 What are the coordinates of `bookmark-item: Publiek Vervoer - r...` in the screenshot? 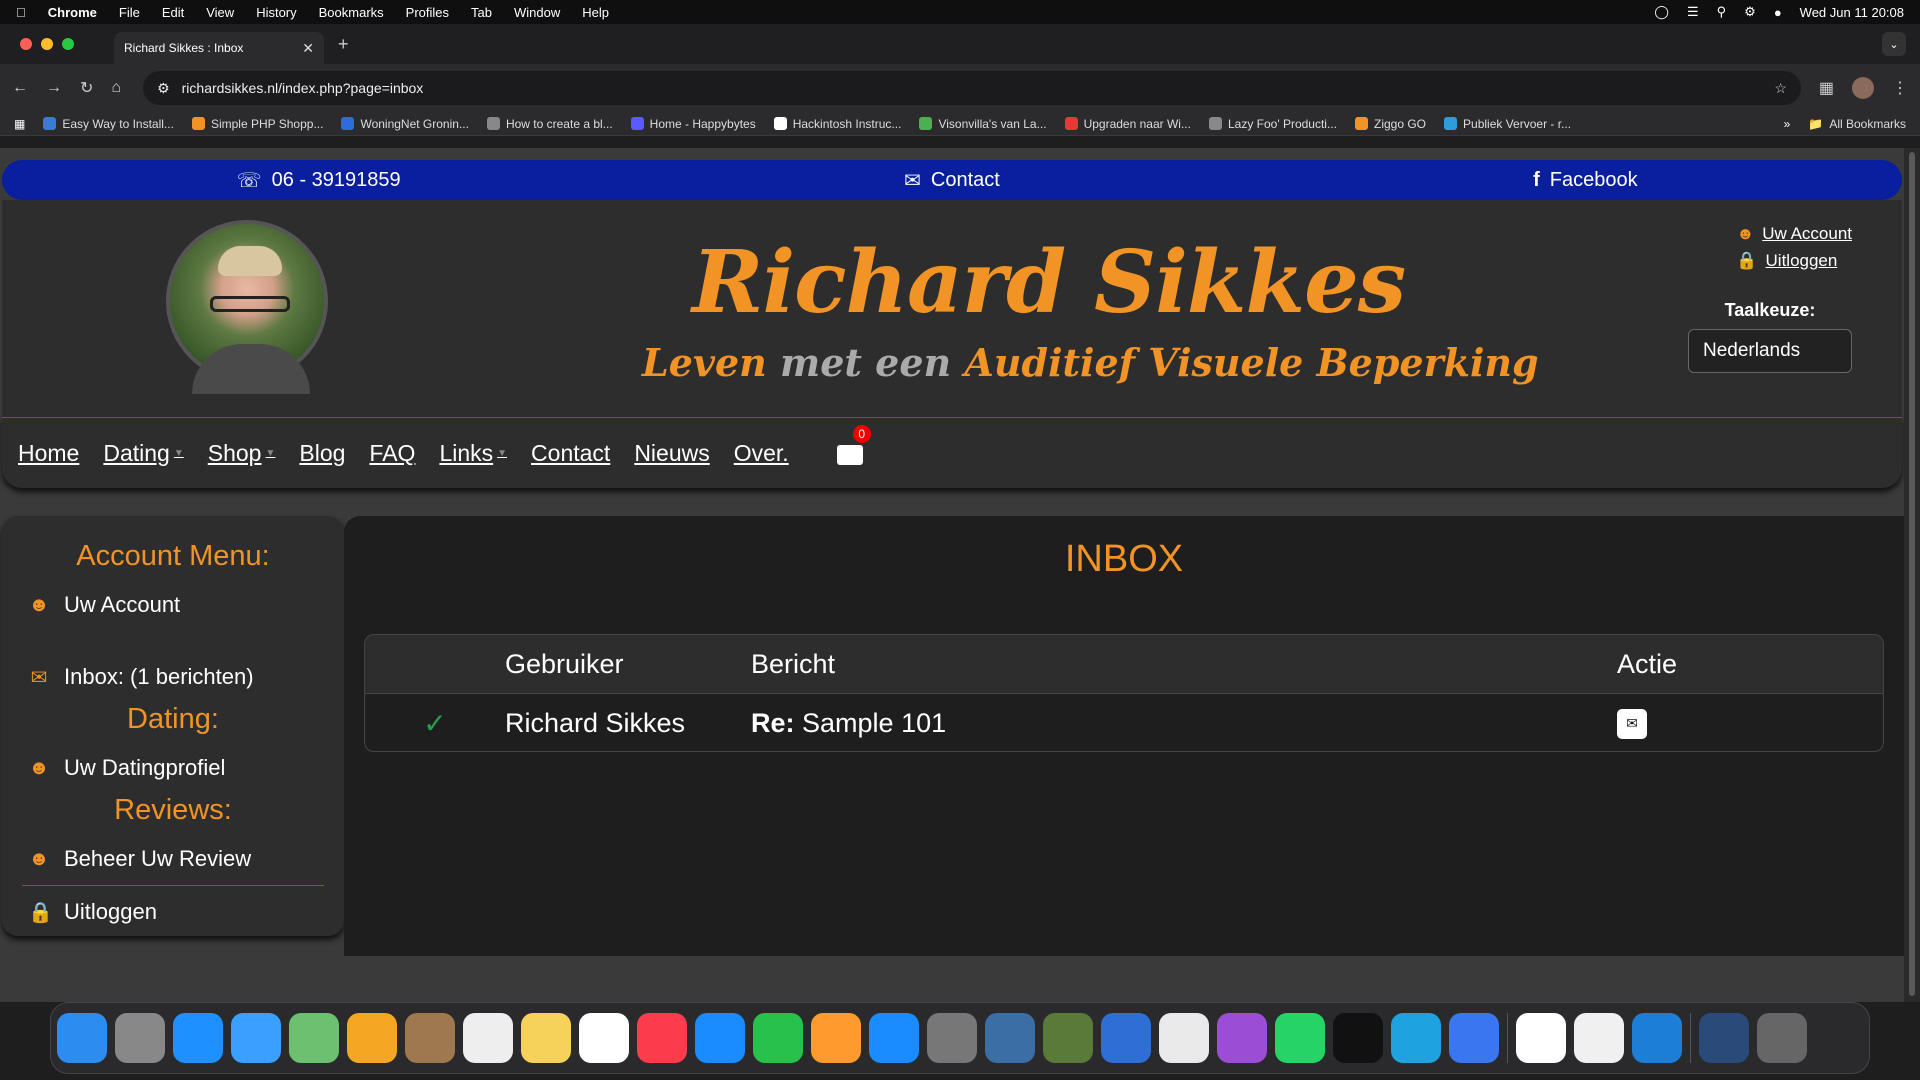 It's located at (1507, 124).